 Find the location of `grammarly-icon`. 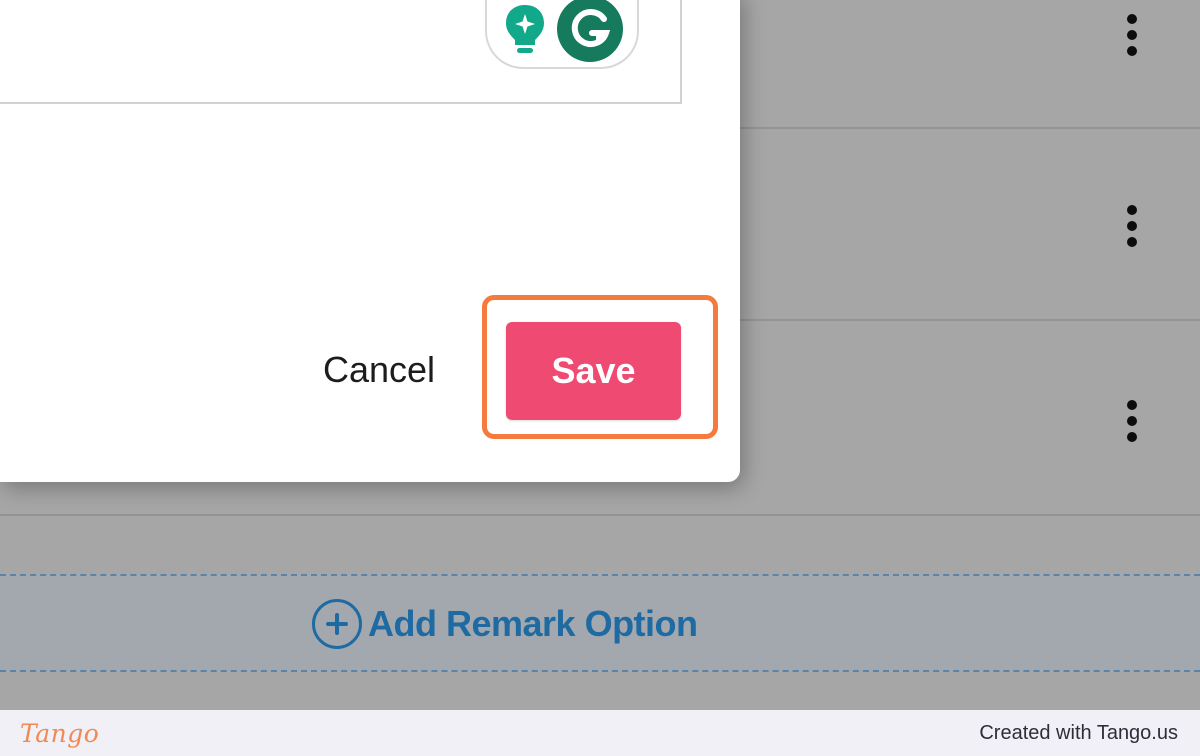

grammarly-icon is located at coordinates (589, 31).